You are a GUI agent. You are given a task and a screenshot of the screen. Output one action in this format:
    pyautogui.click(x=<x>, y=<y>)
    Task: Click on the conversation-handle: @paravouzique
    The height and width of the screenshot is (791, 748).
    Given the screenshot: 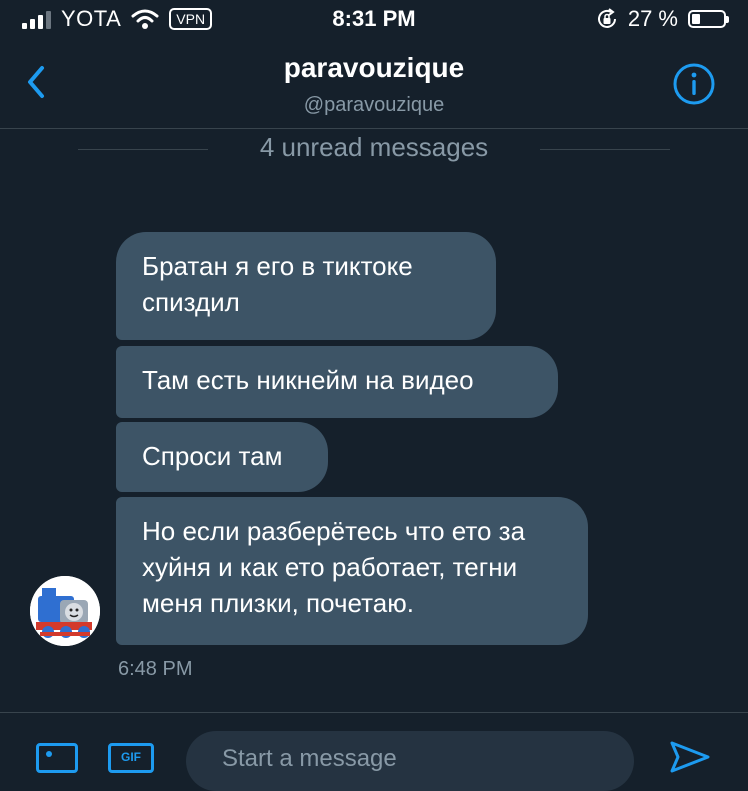 What is the action you would take?
    pyautogui.click(x=374, y=105)
    